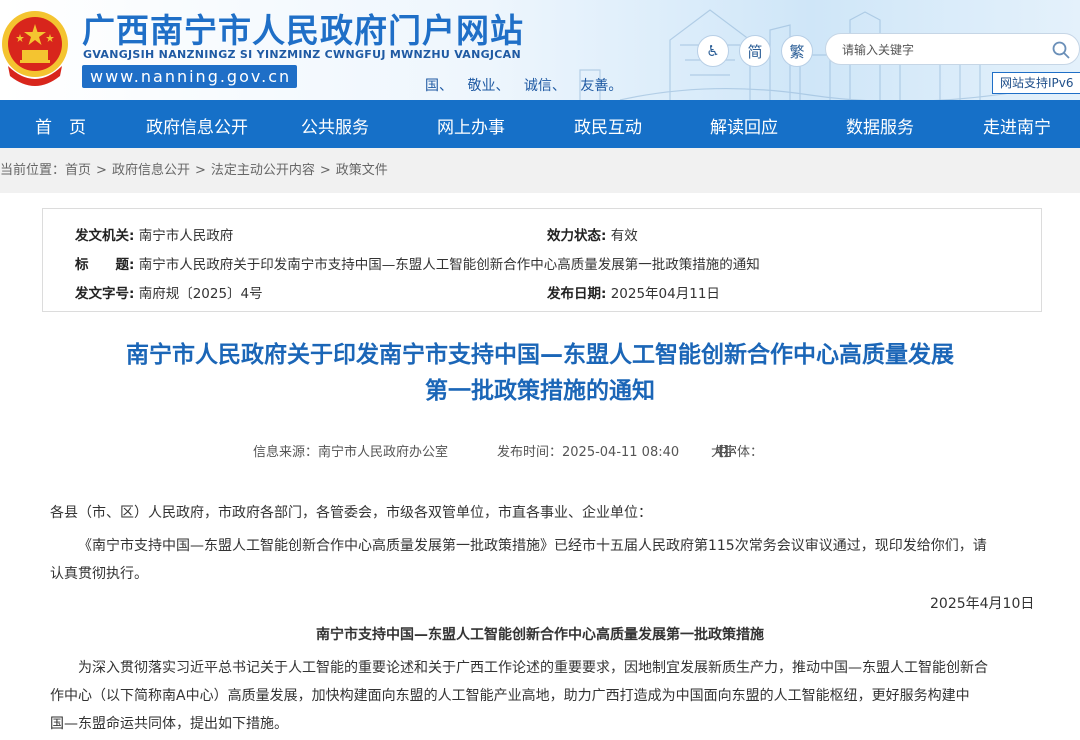 This screenshot has width=1080, height=740. I want to click on search-icon, so click(1061, 50).